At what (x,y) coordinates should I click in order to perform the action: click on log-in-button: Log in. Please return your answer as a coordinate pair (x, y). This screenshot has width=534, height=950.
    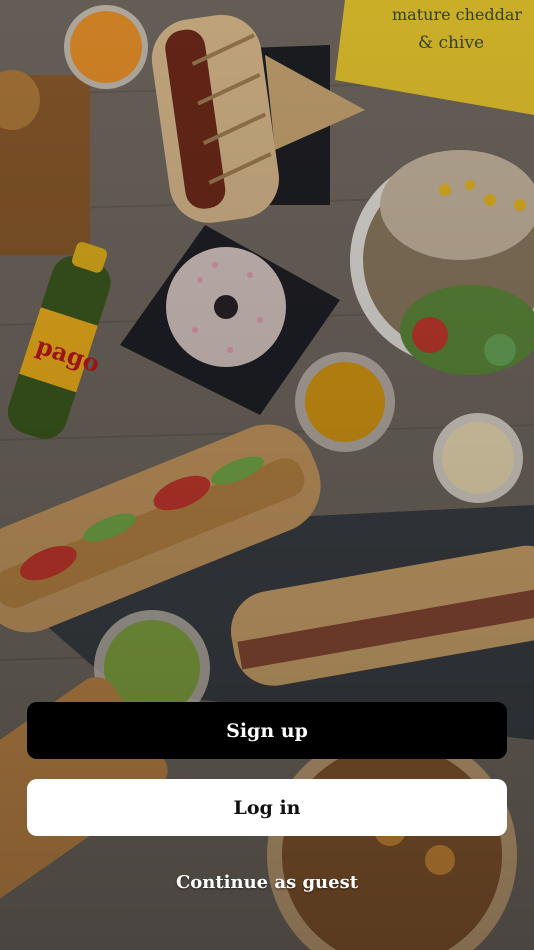
    Looking at the image, I should click on (267, 807).